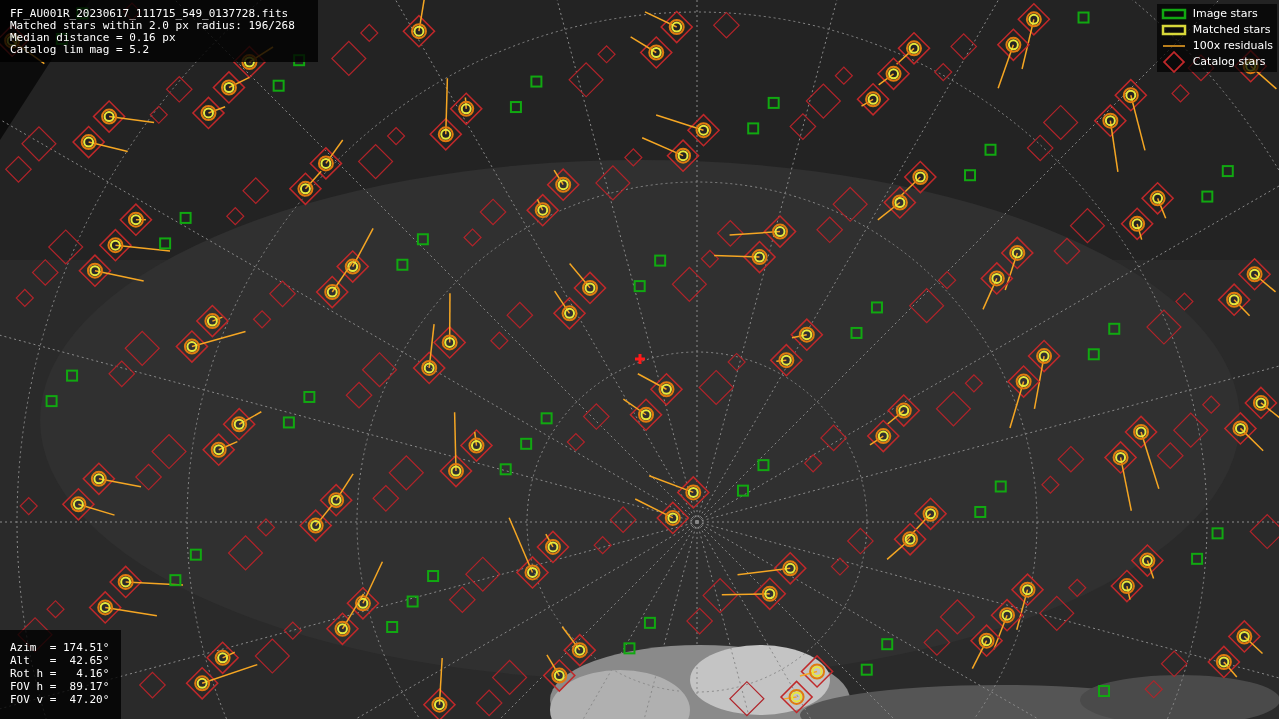 The height and width of the screenshot is (719, 1279). What do you see at coordinates (1173, 46) in the screenshot?
I see `line-icon` at bounding box center [1173, 46].